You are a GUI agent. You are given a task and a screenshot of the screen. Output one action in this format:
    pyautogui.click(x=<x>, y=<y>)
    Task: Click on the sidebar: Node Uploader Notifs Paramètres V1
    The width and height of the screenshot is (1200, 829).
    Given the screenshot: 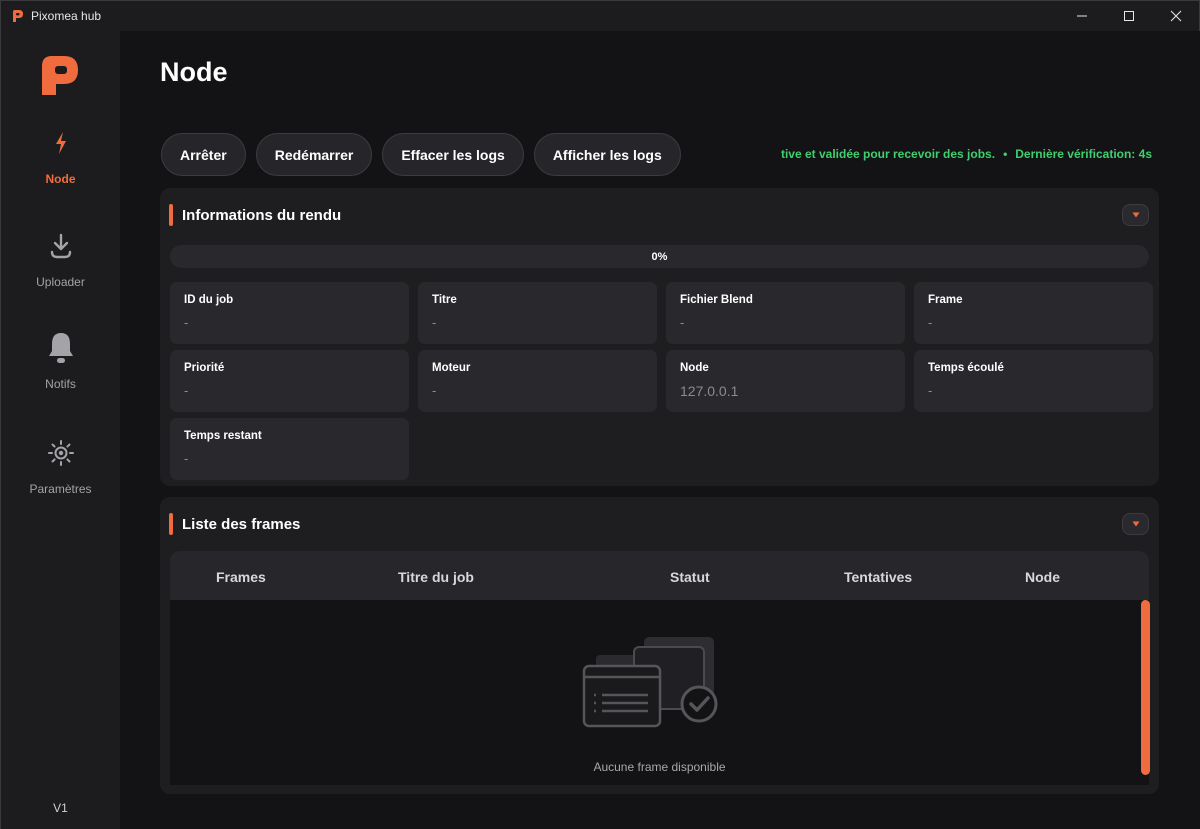 What is the action you would take?
    pyautogui.click(x=60, y=430)
    